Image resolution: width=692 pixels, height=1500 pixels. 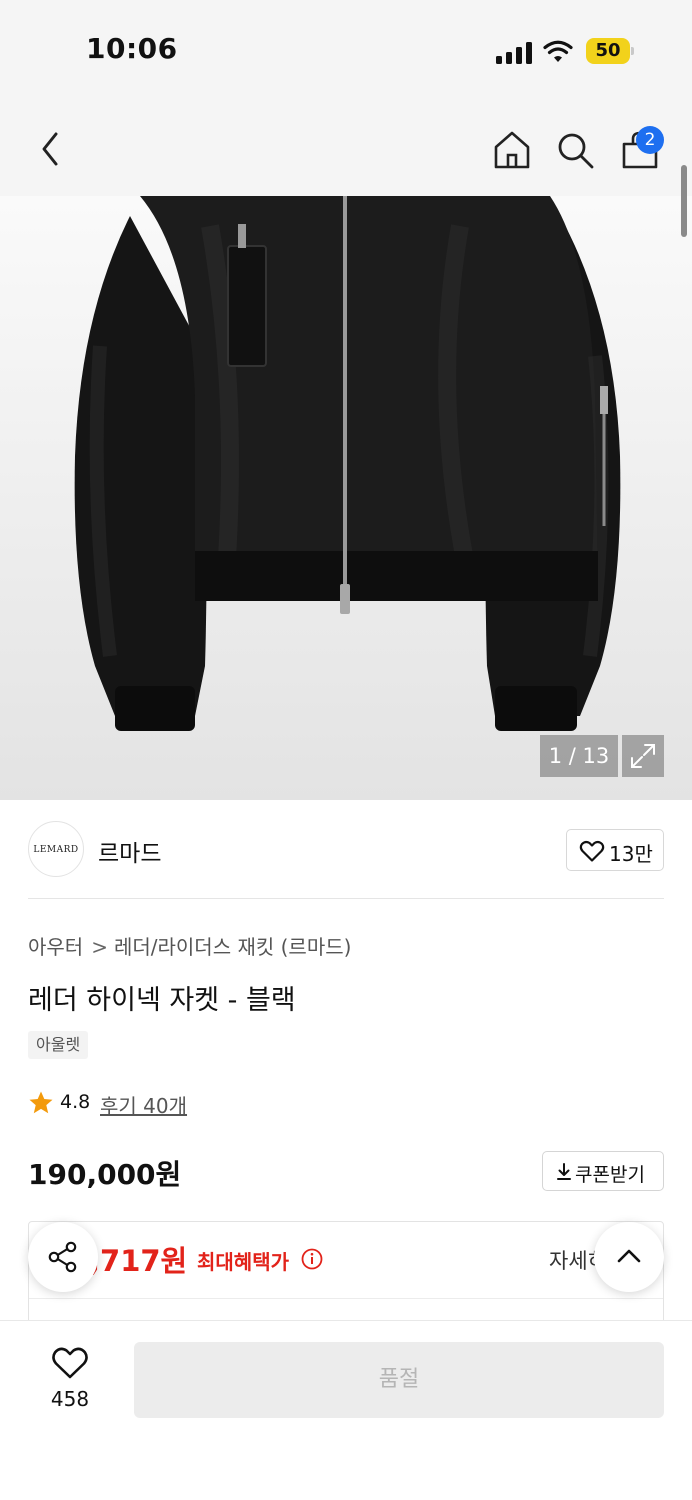 I want to click on signal-icon, so click(x=514, y=53).